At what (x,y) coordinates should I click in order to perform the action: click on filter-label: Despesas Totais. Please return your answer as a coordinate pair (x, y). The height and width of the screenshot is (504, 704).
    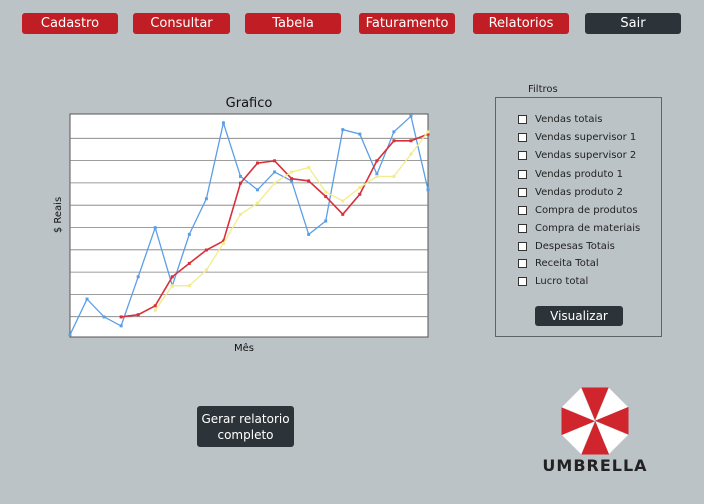
    Looking at the image, I should click on (575, 246).